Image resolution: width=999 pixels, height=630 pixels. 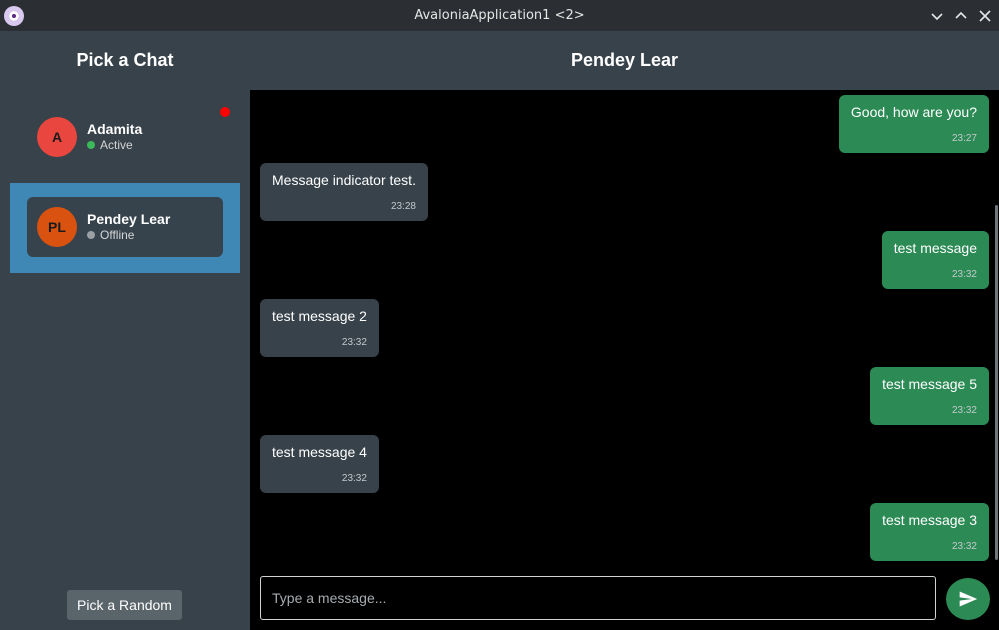 What do you see at coordinates (117, 235) in the screenshot?
I see `chat-status-label: Offline` at bounding box center [117, 235].